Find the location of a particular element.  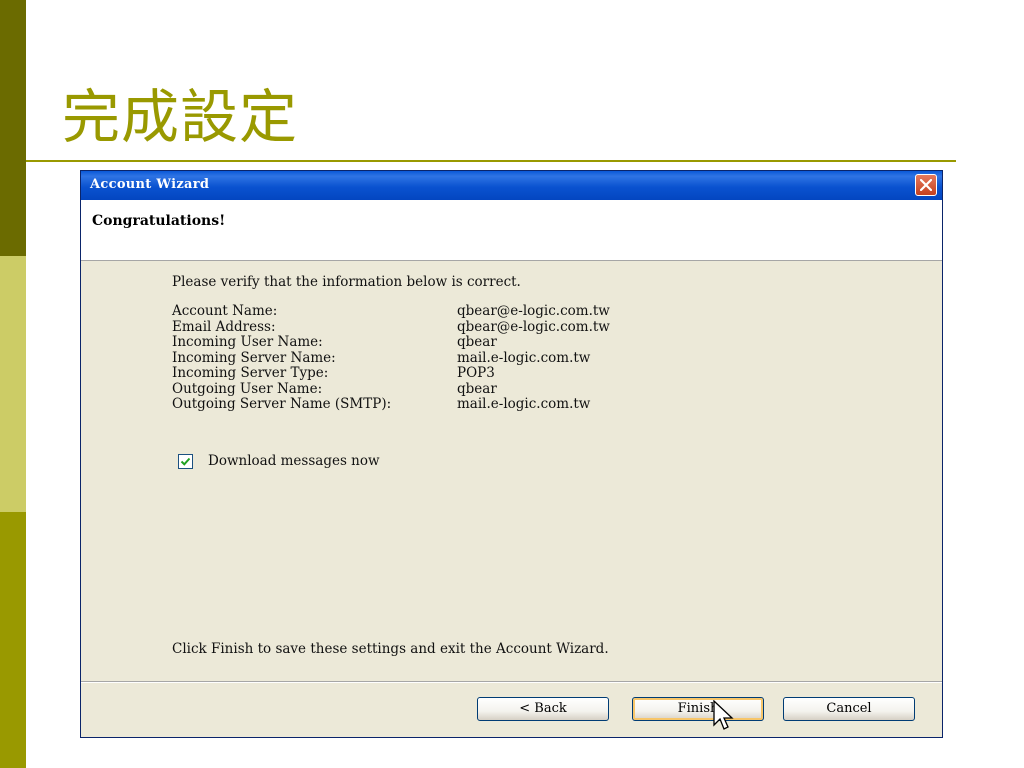

info-value: POP3 is located at coordinates (476, 373).